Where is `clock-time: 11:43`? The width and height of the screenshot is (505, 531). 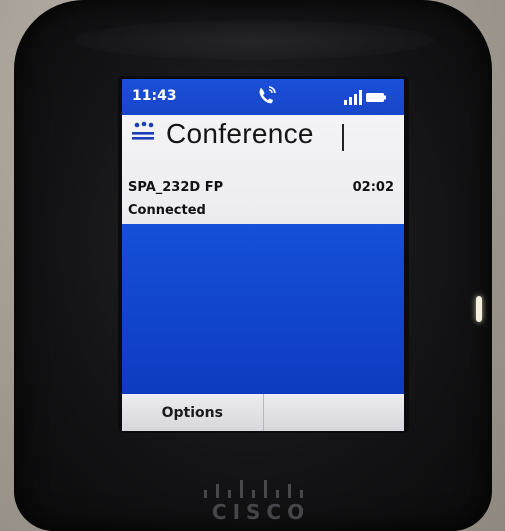
clock-time: 11:43 is located at coordinates (154, 96).